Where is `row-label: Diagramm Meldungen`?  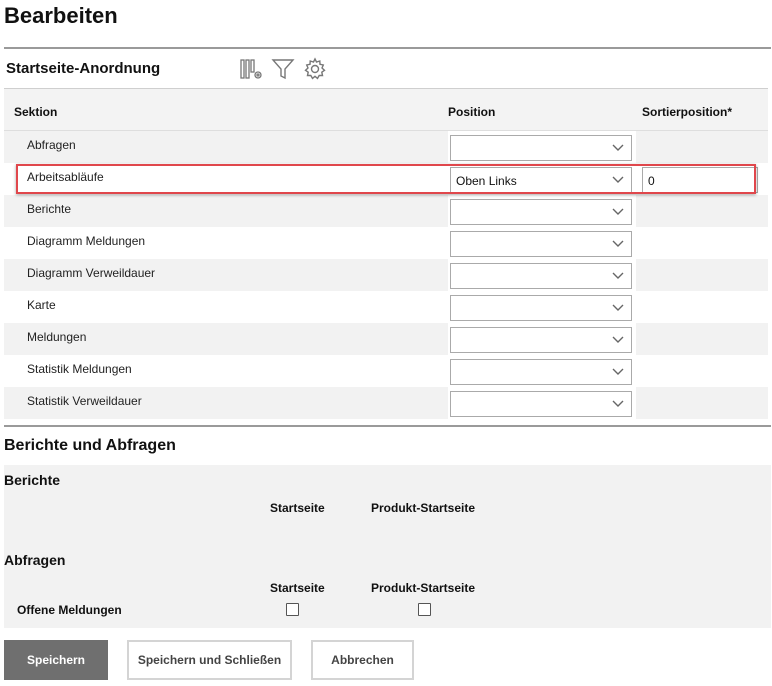
row-label: Diagramm Meldungen is located at coordinates (86, 241).